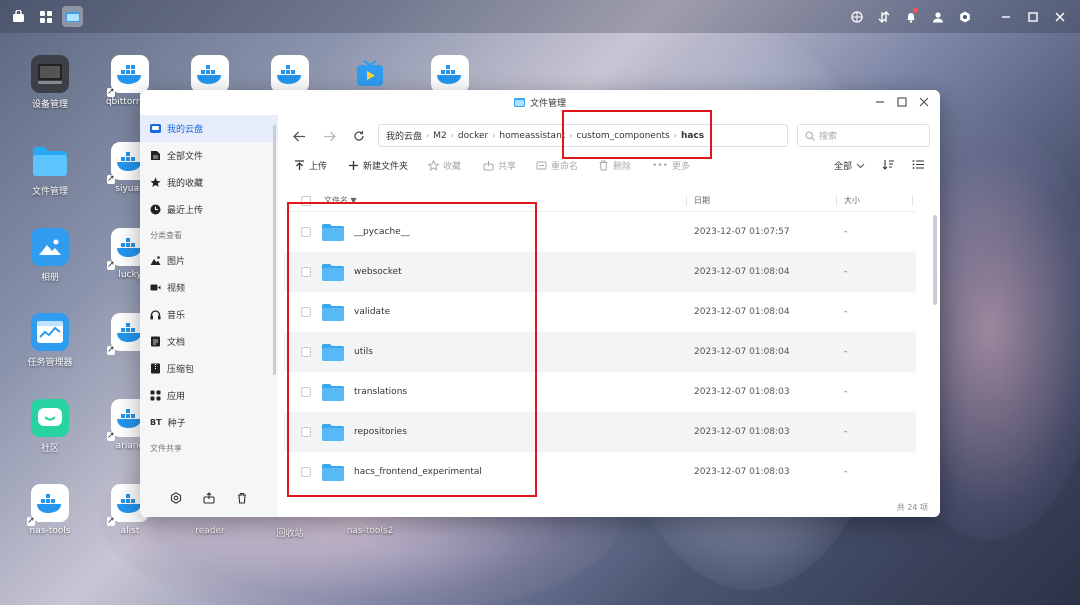 Image resolution: width=1080 pixels, height=605 pixels. Describe the element at coordinates (856, 16) in the screenshot. I see `network-icon` at that location.